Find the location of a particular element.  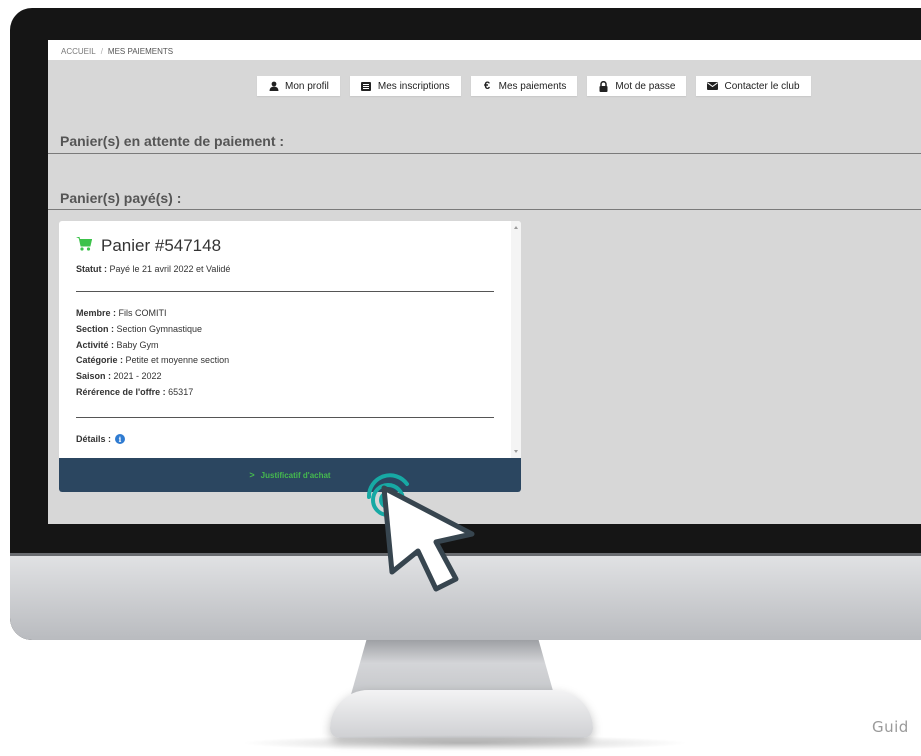

list-icon is located at coordinates (366, 86).